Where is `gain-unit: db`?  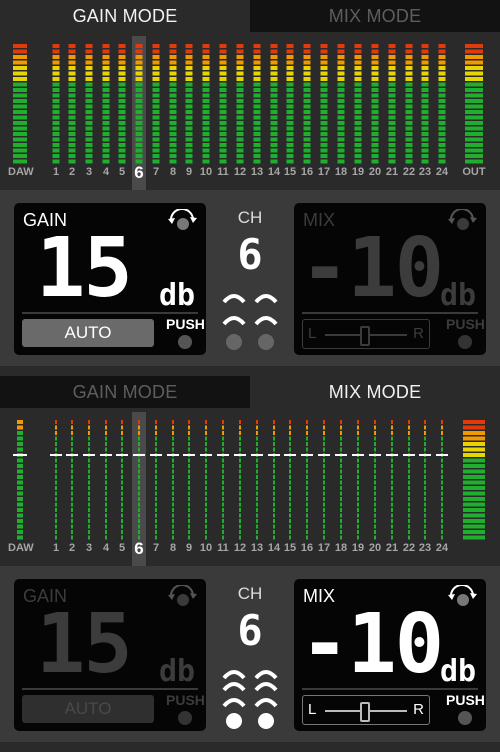 gain-unit: db is located at coordinates (177, 671).